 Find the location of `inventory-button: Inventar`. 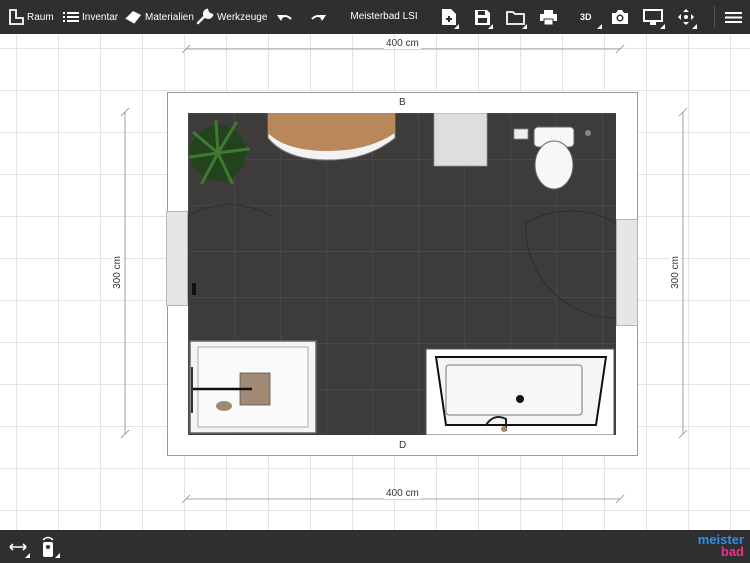

inventory-button: Inventar is located at coordinates (90, 17).